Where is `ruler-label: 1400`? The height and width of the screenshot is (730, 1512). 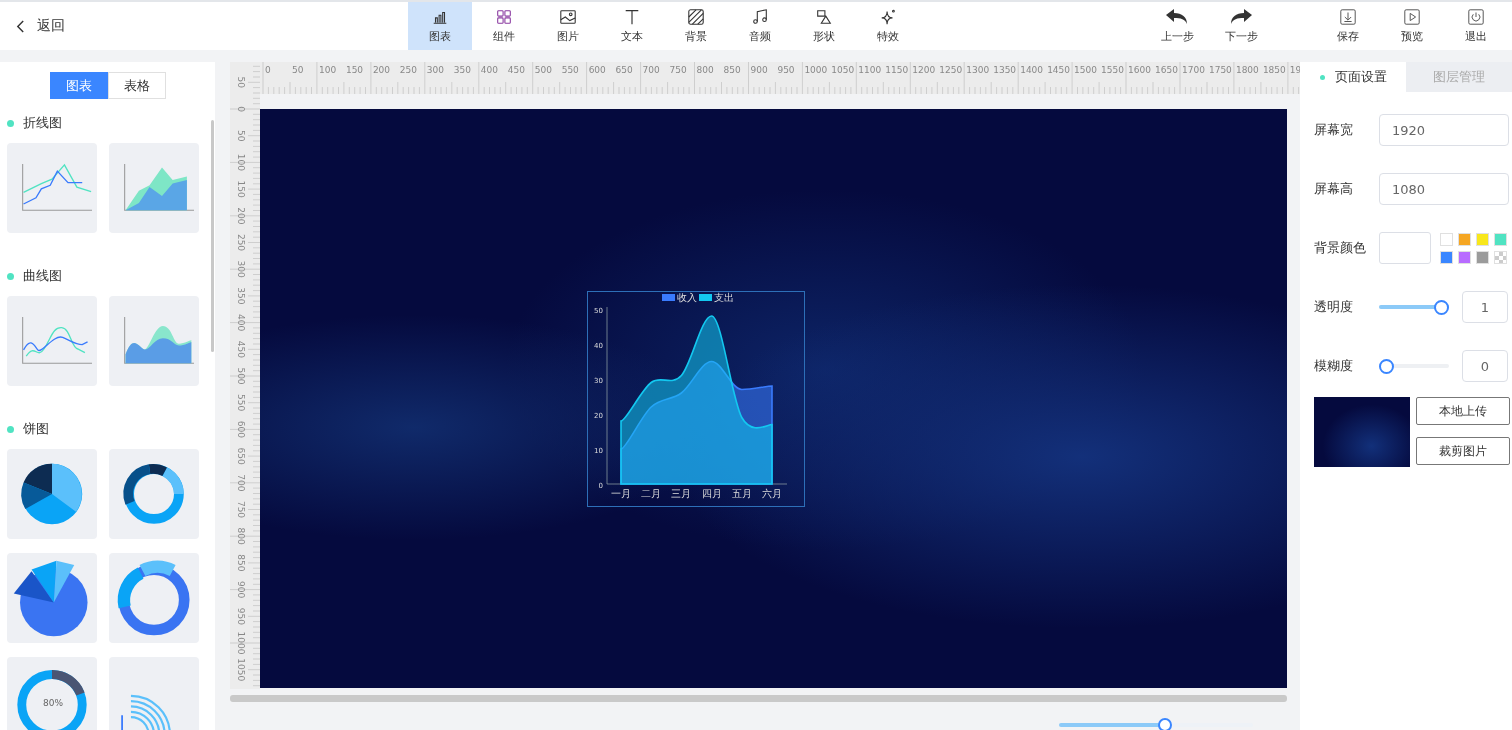
ruler-label: 1400 is located at coordinates (1032, 70).